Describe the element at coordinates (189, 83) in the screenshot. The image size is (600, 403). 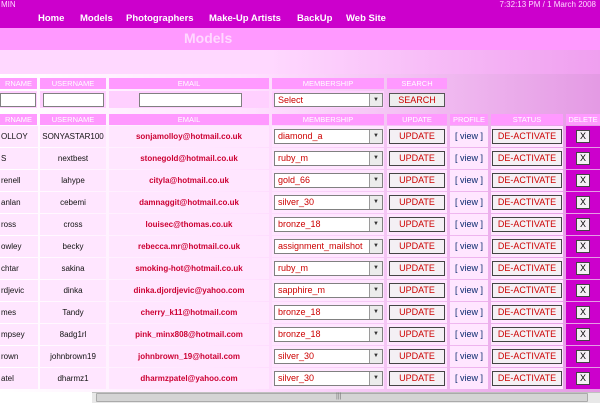
I see `filter-header-email: EMAIL` at that location.